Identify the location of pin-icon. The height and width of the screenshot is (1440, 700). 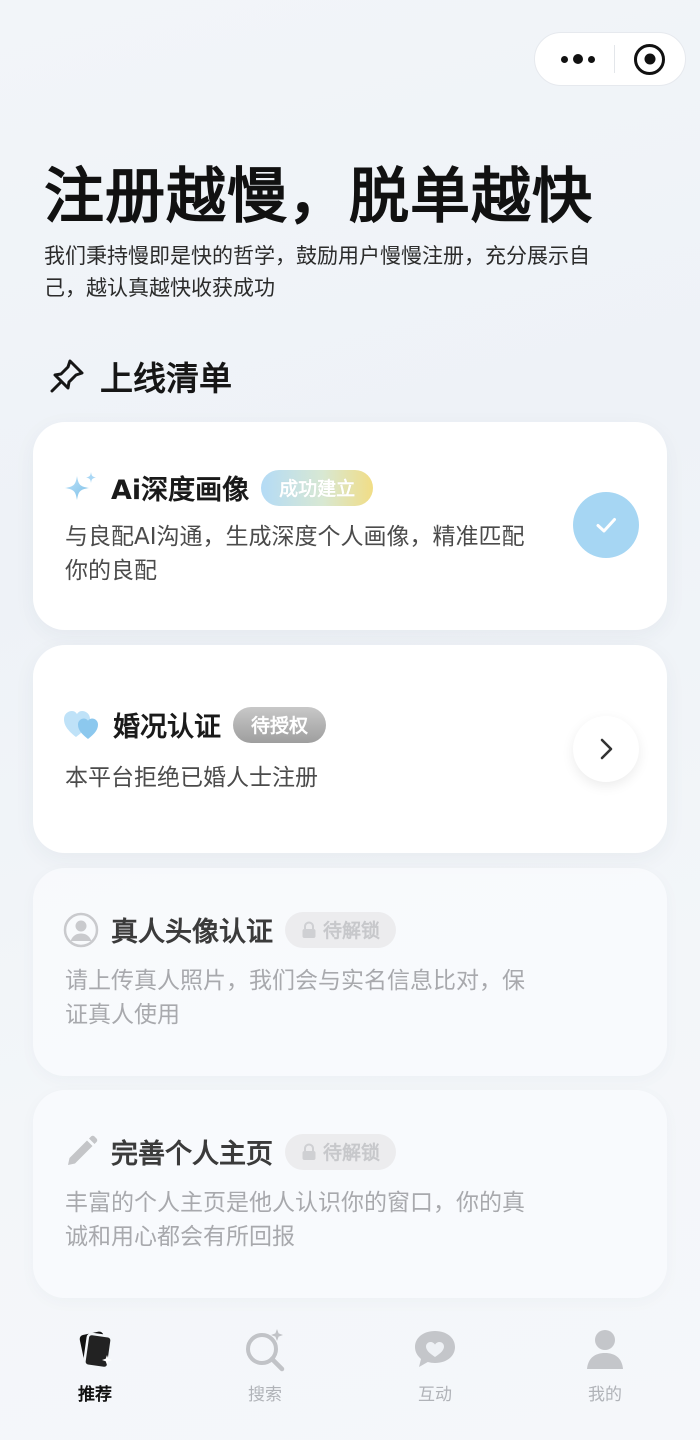
(67, 376).